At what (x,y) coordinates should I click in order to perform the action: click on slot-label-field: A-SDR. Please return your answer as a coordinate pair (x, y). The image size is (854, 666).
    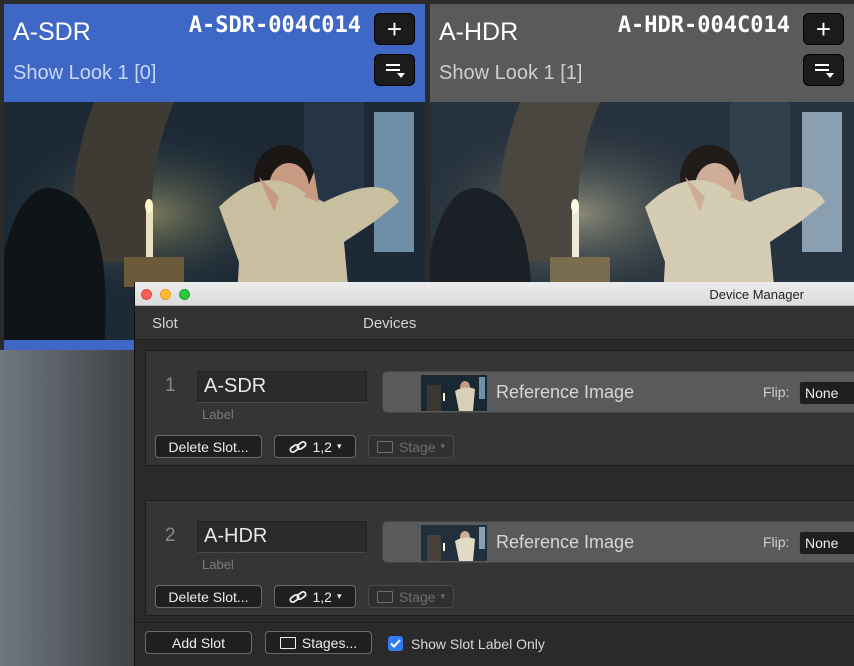
    Looking at the image, I should click on (282, 387).